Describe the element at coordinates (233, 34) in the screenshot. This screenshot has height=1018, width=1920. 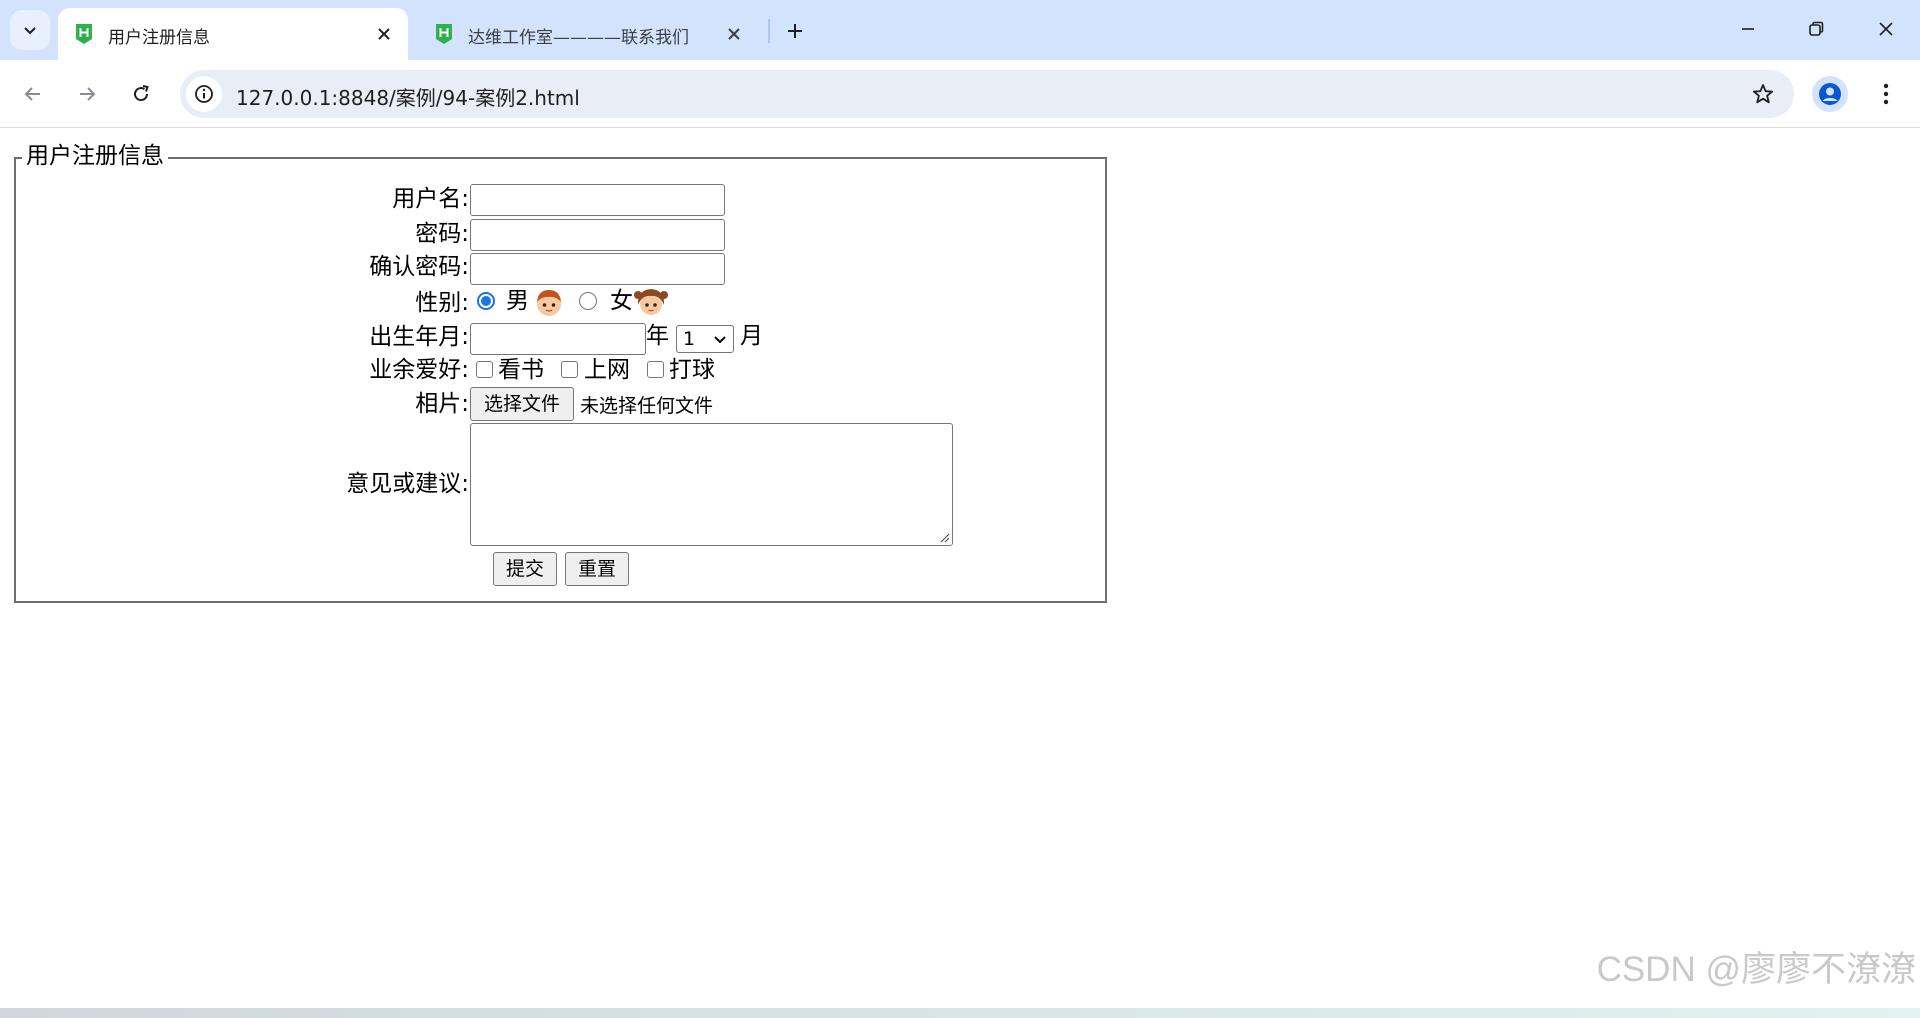
I see `tab-active: 用户注册信息` at that location.